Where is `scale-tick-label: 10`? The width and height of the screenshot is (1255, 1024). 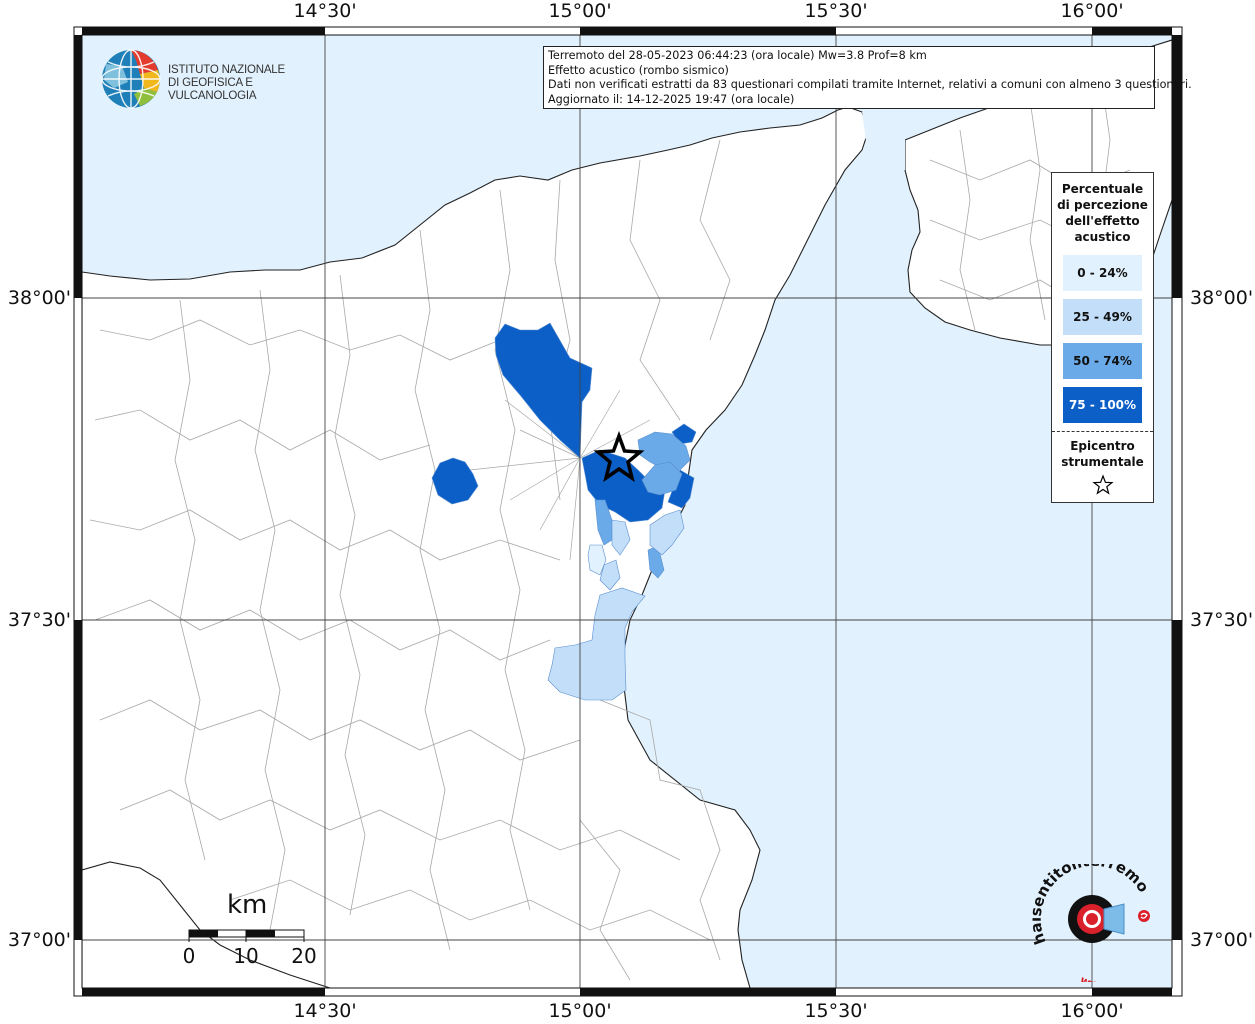
scale-tick-label: 10 is located at coordinates (246, 956).